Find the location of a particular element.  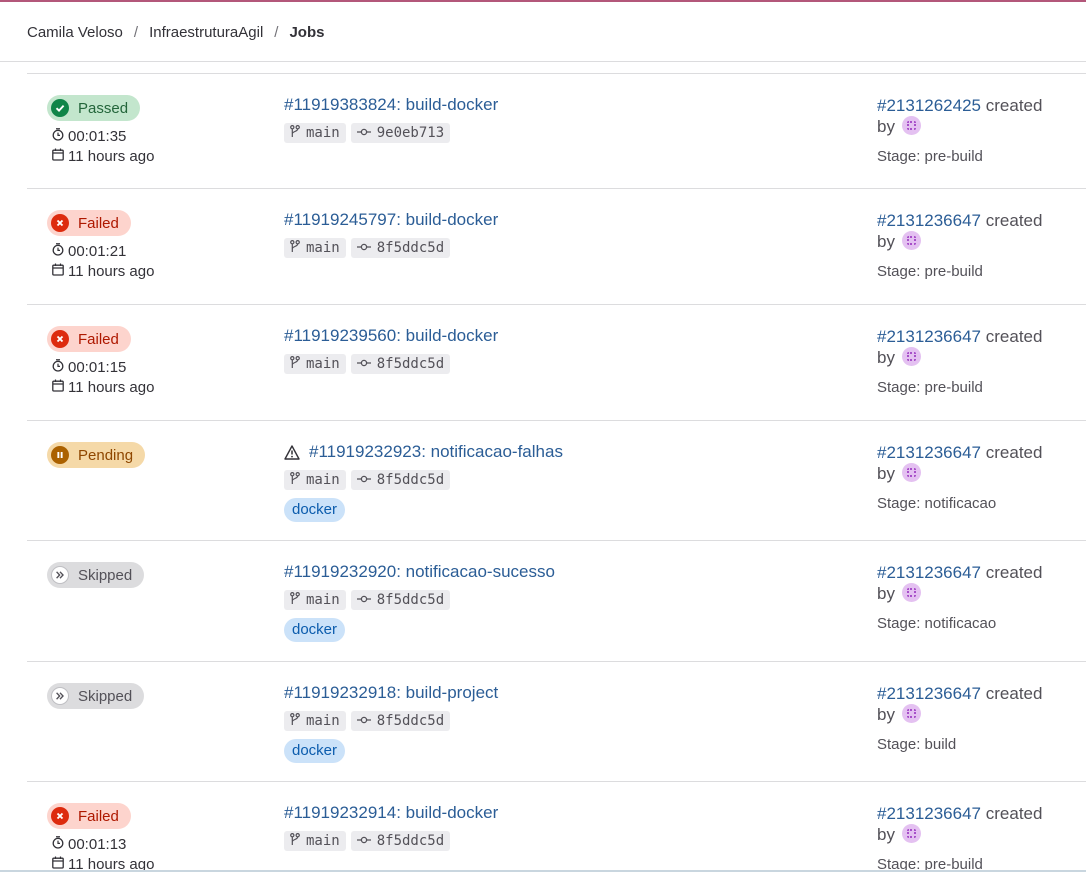

job-title: #11919232918: build-project is located at coordinates (391, 692).